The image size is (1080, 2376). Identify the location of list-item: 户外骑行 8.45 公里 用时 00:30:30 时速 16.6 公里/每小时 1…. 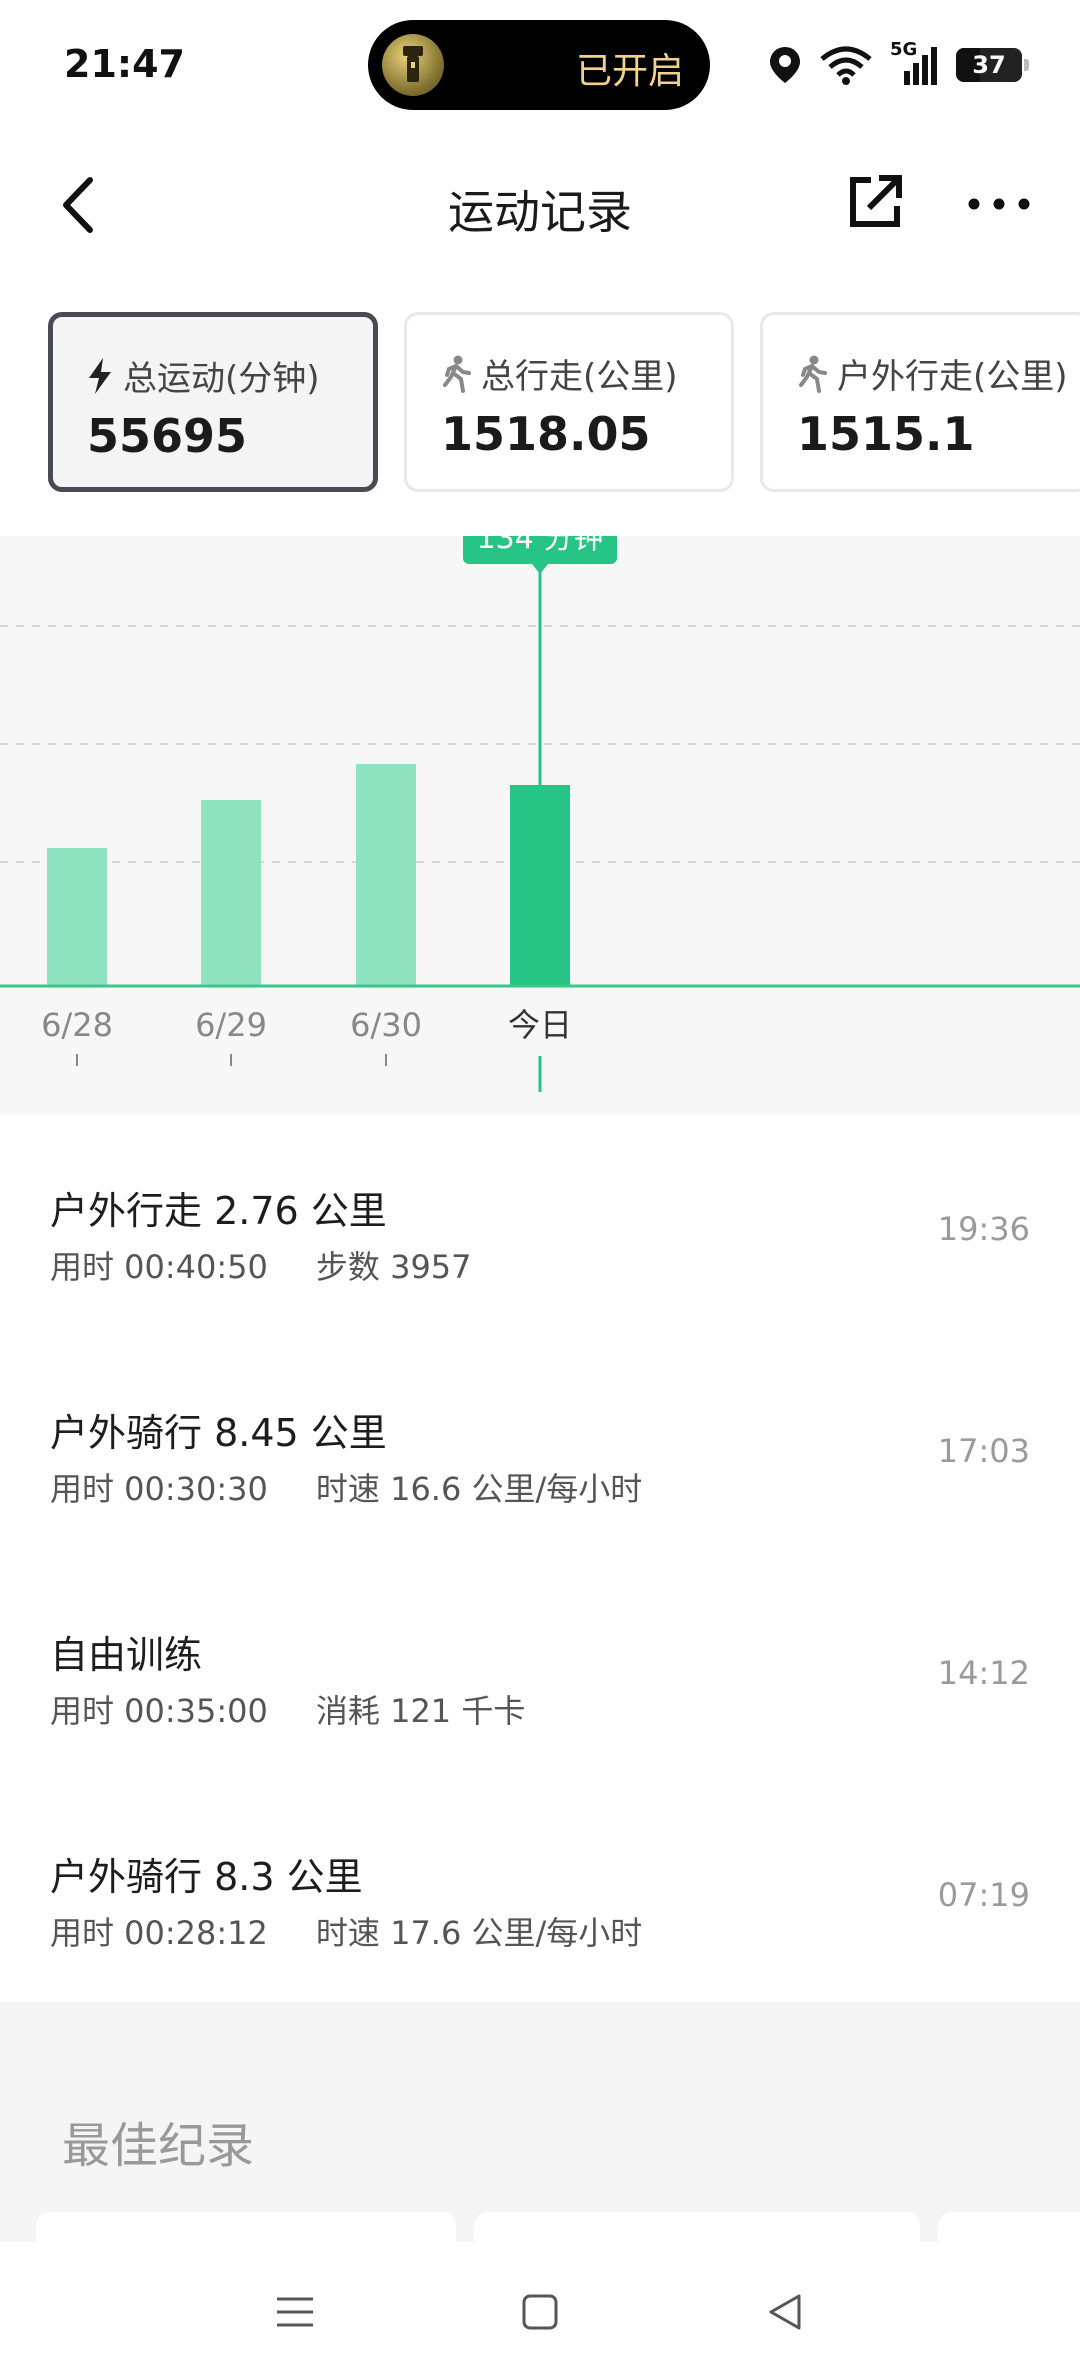
(540, 1447).